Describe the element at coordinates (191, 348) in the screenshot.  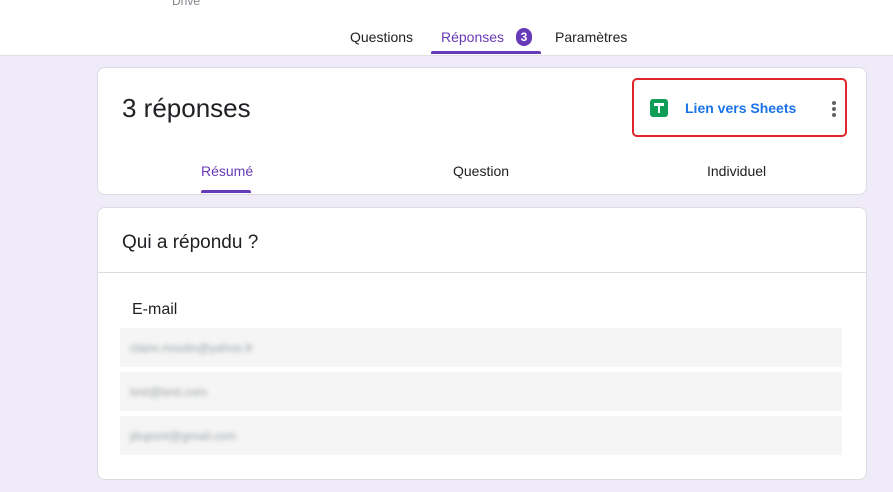
I see `respondent-email: claire.moulin@yahoo.fr` at that location.